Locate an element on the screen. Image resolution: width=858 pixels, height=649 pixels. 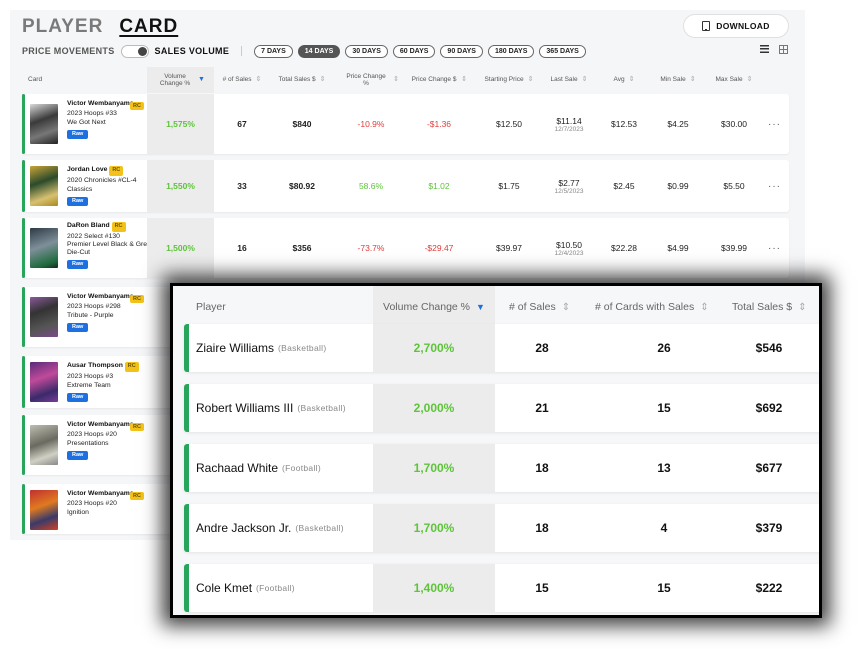
card-player-name: Ausar Thompson is located at coordinates (95, 365).